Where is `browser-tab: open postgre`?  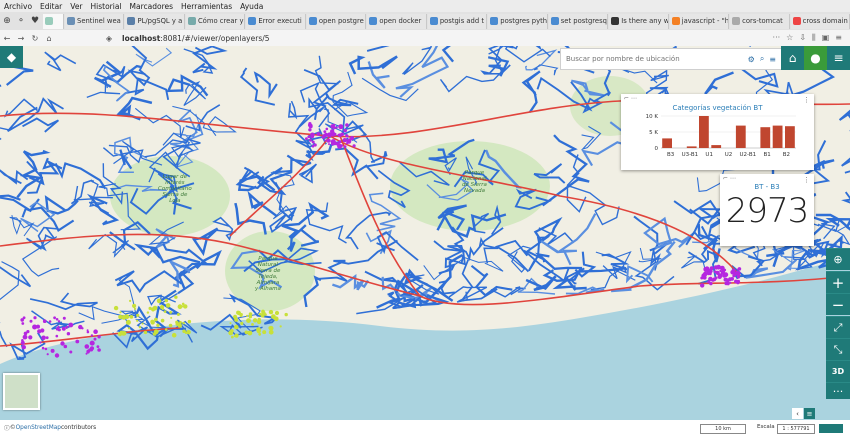 browser-tab: open postgre is located at coordinates (336, 21).